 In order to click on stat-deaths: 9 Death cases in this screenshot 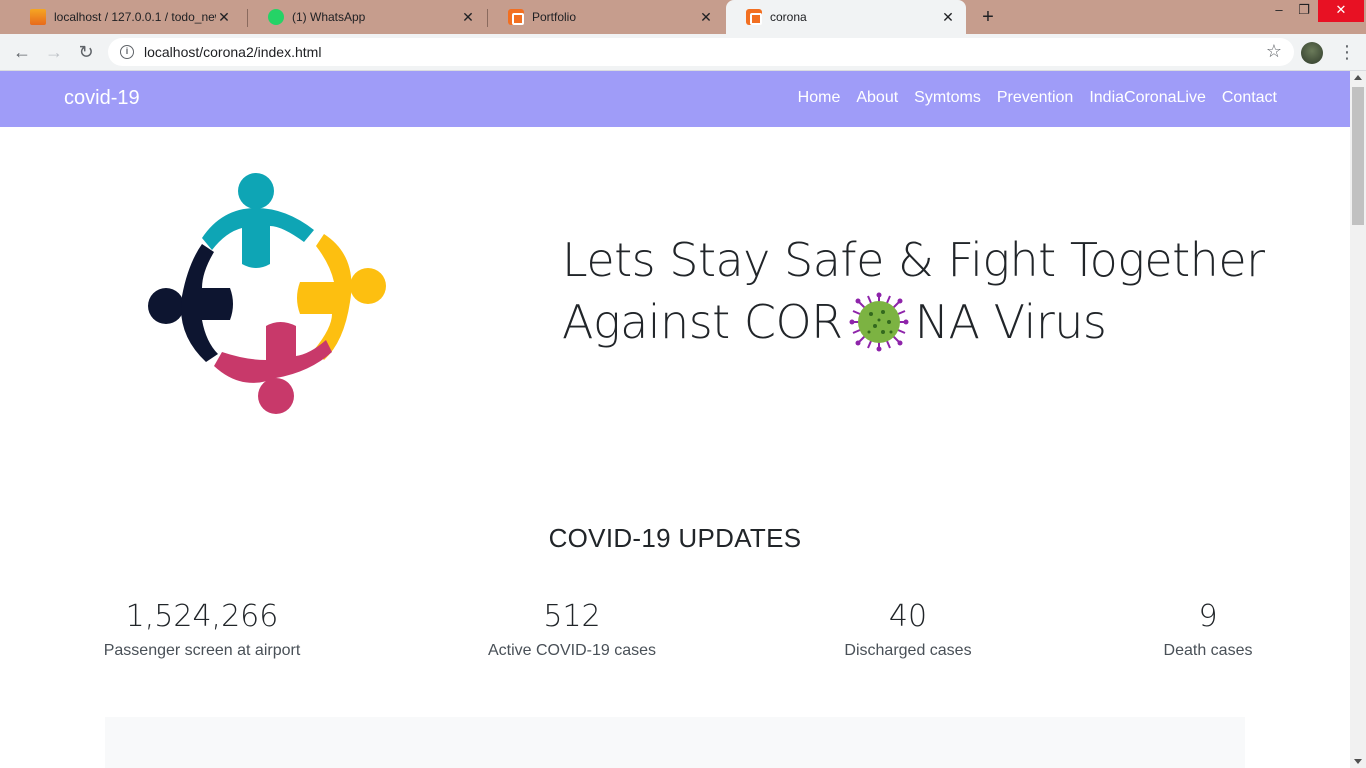, I will do `click(1208, 629)`.